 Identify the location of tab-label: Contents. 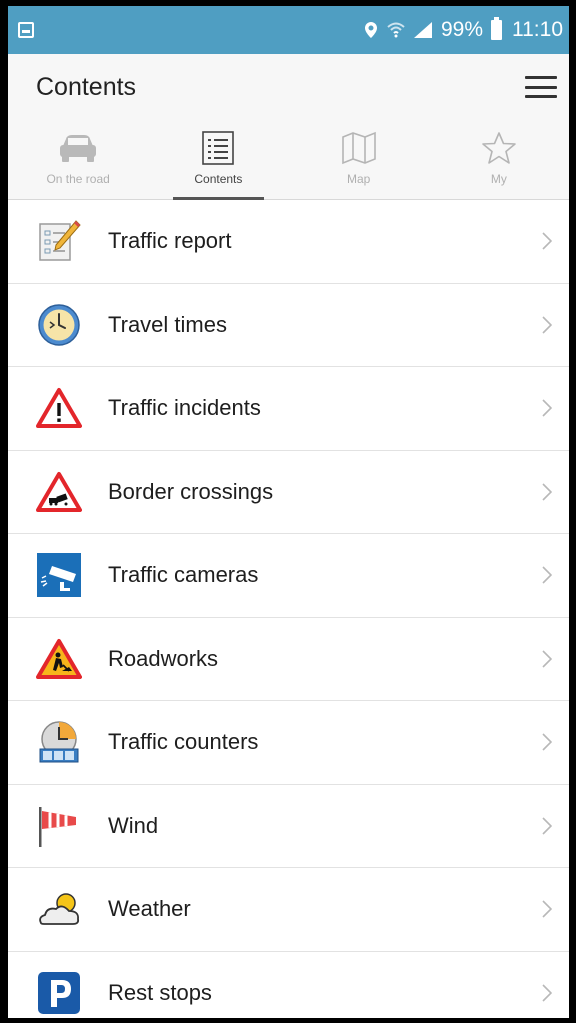
(218, 179).